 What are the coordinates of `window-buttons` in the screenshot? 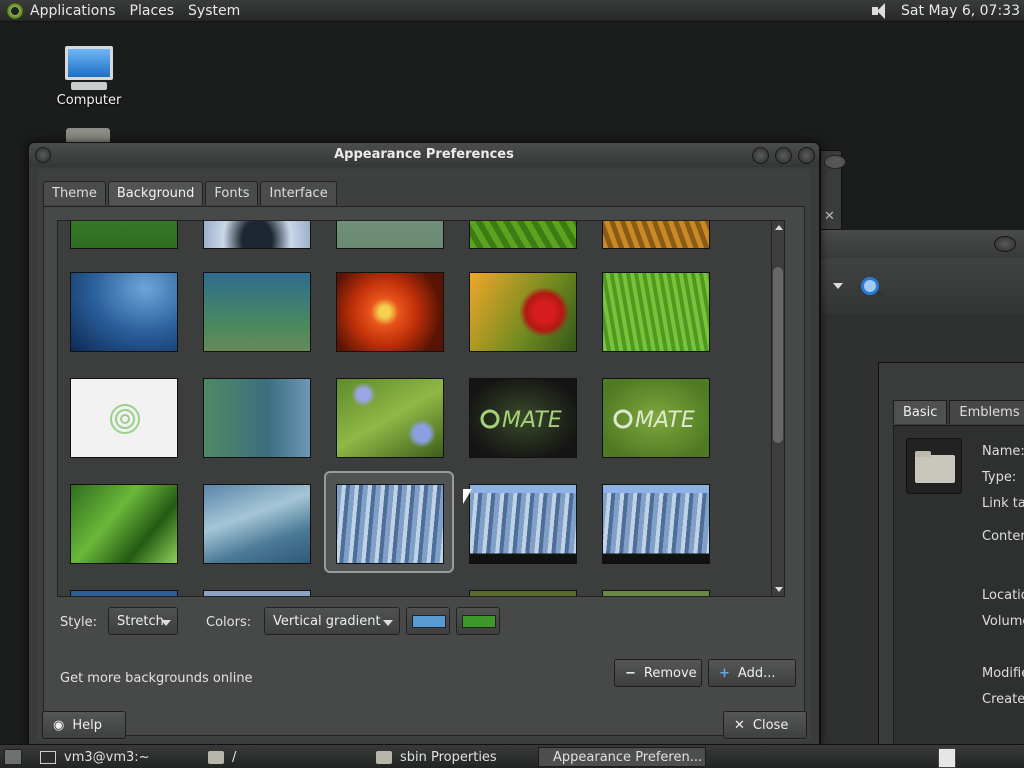 It's located at (780, 155).